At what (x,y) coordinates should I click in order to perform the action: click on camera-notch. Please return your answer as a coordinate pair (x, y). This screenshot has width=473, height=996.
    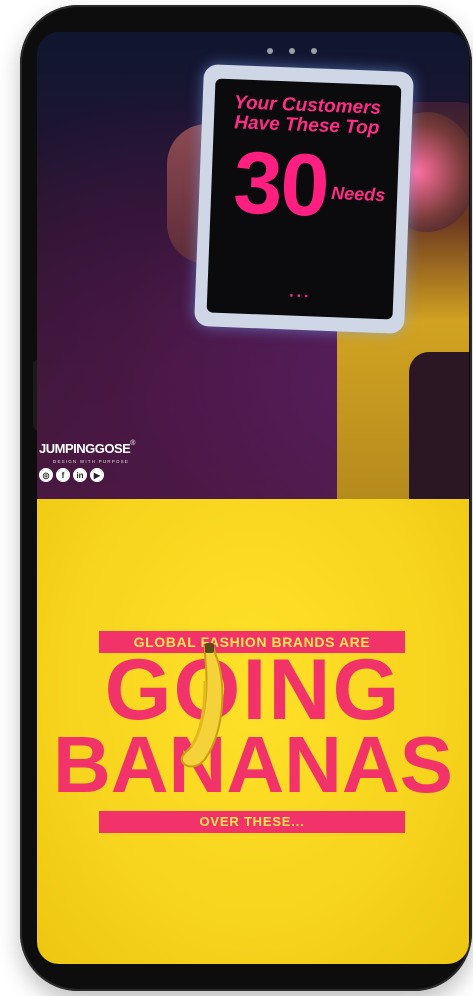
    Looking at the image, I should click on (292, 51).